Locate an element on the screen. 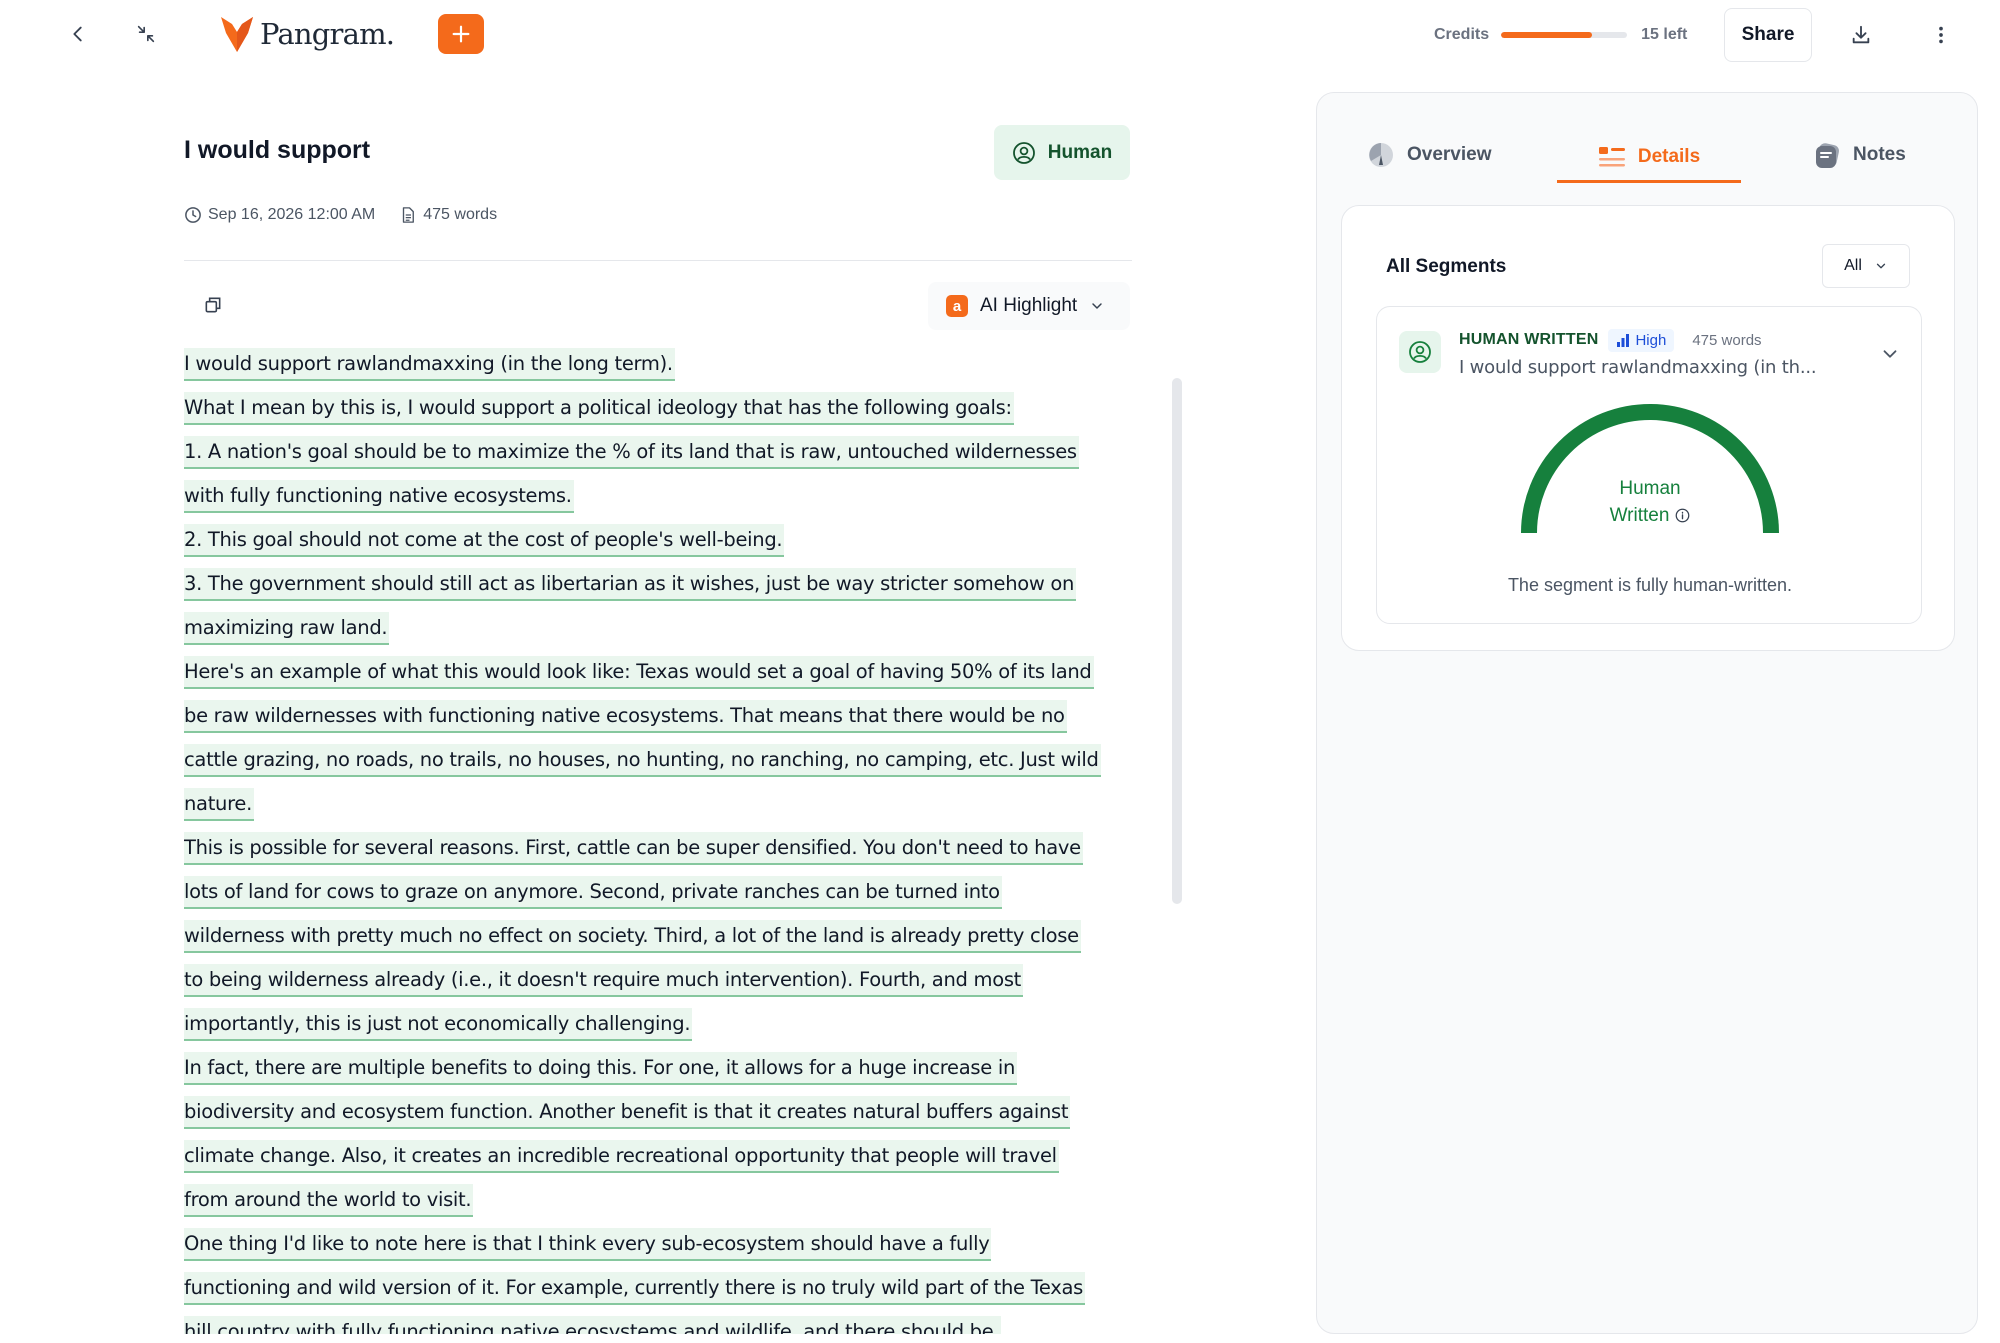 This screenshot has height=1343, width=2000. segment-filter-value: All is located at coordinates (1853, 265).